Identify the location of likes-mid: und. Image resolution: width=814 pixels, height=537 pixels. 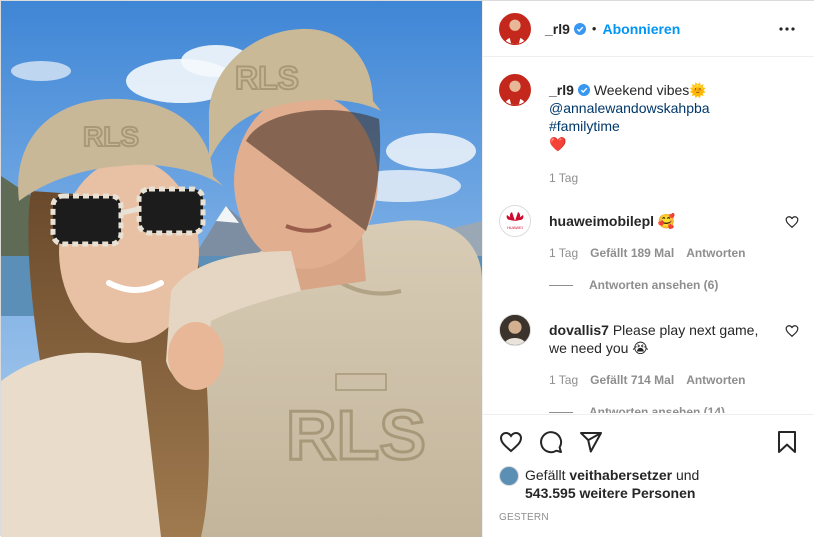
(687, 475).